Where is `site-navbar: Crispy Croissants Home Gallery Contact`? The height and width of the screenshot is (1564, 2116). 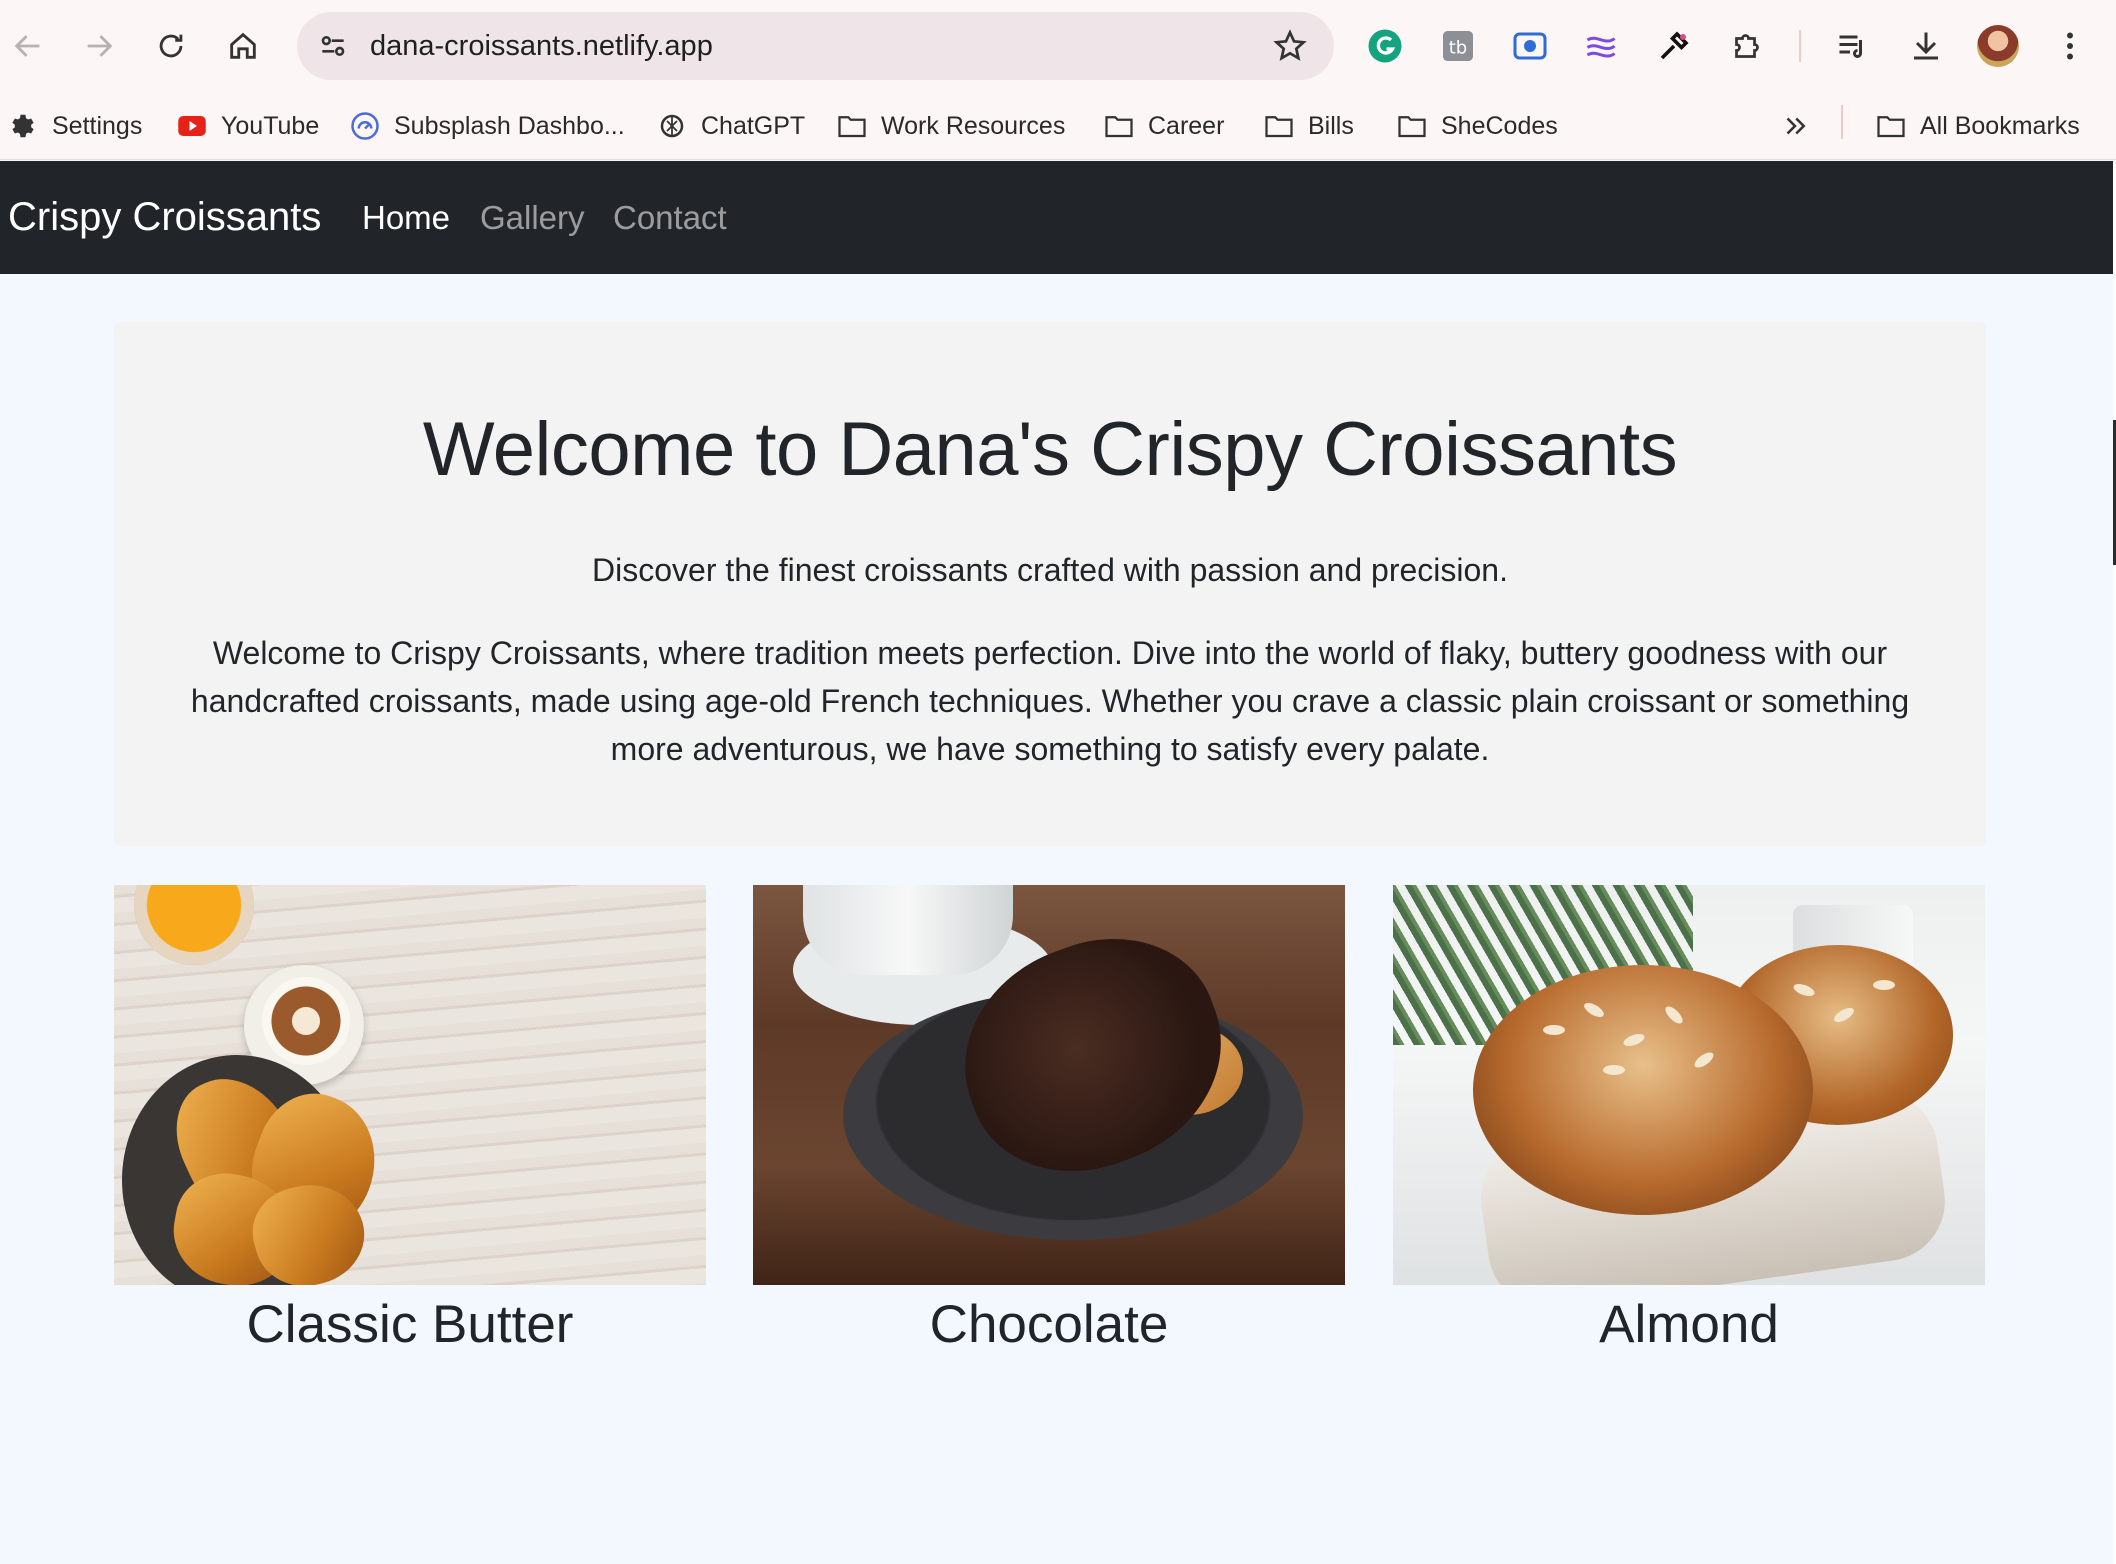
site-navbar: Crispy Croissants Home Gallery Contact is located at coordinates (1058, 217).